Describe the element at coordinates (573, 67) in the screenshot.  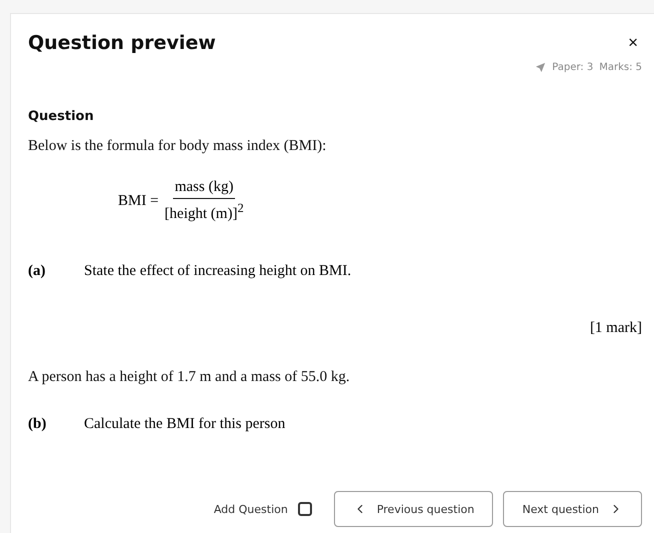
I see `paper-label: Paper: 3` at that location.